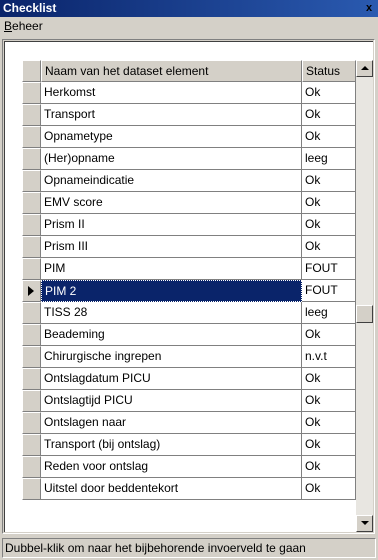 The height and width of the screenshot is (560, 378). What do you see at coordinates (171, 137) in the screenshot?
I see `row-name-cell: Opnametype` at bounding box center [171, 137].